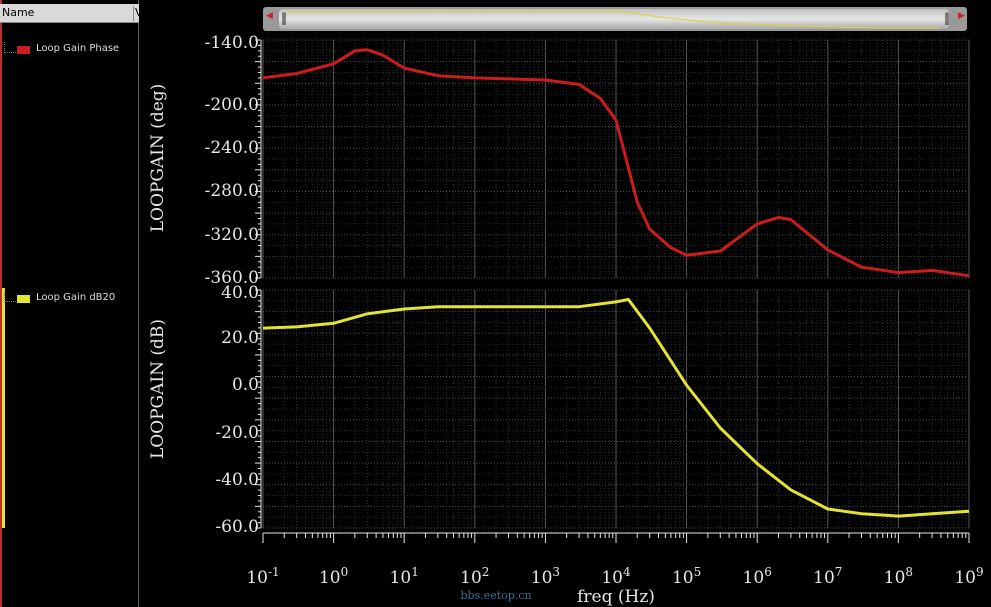 This screenshot has height=607, width=991. Describe the element at coordinates (545, 576) in the screenshot. I see `x-tick-label: 103` at that location.